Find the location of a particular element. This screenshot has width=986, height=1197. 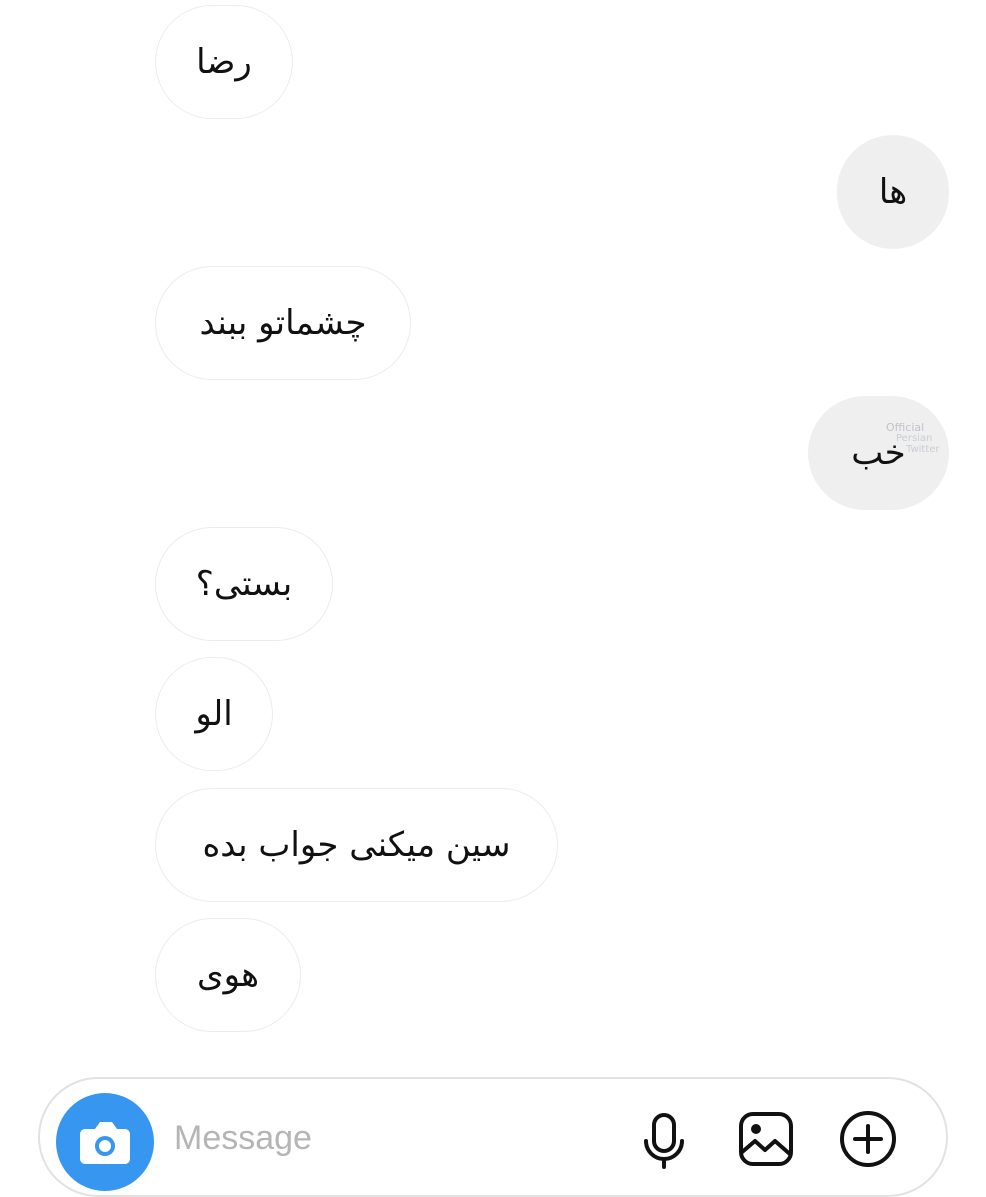

outgoing-message: ها is located at coordinates (893, 192).